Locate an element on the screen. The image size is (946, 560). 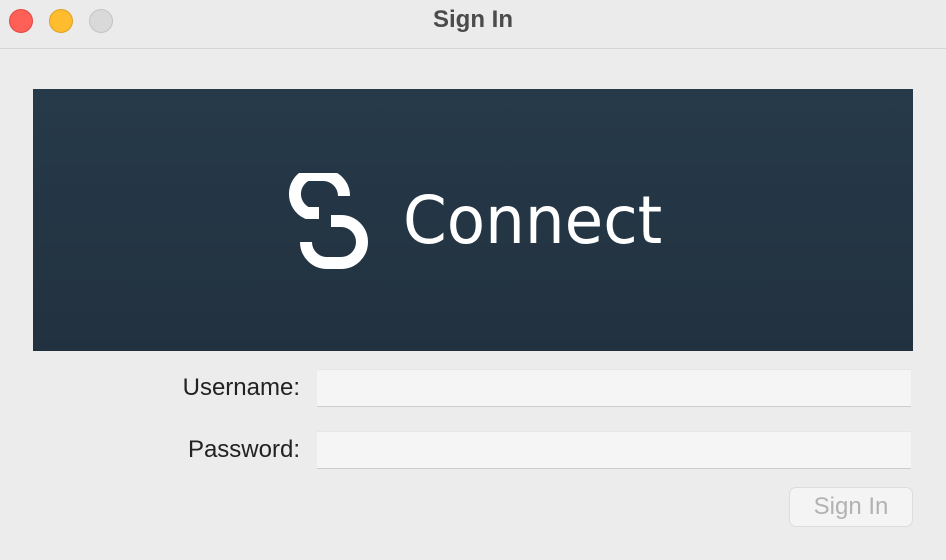
title-bar: Sign In is located at coordinates (473, 24).